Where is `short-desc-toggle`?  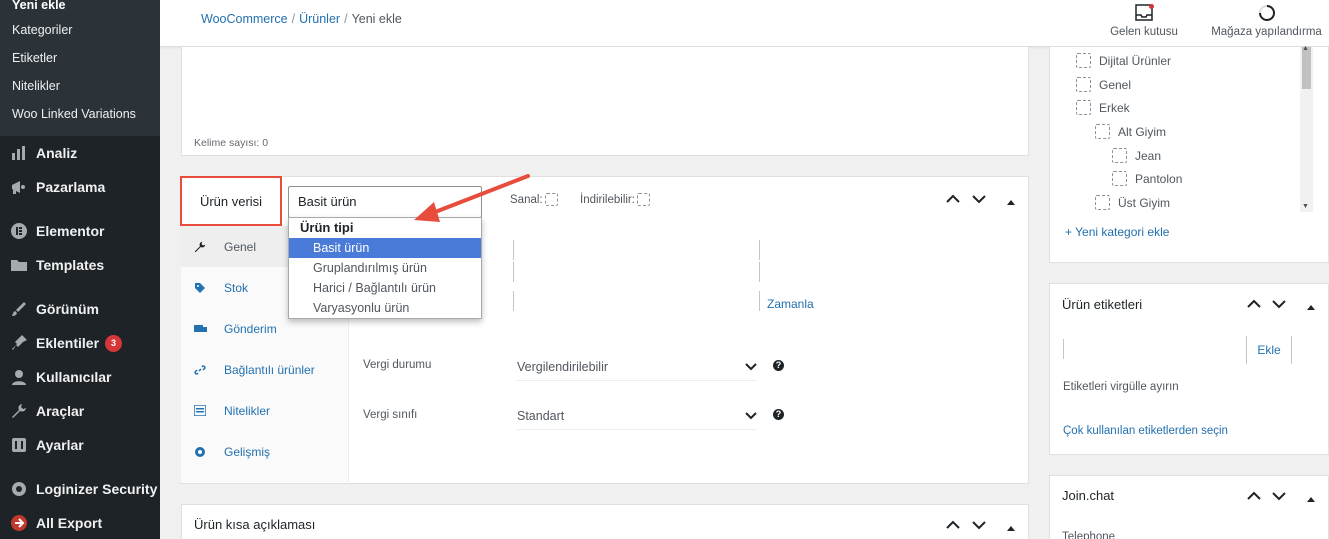 short-desc-toggle is located at coordinates (1011, 527).